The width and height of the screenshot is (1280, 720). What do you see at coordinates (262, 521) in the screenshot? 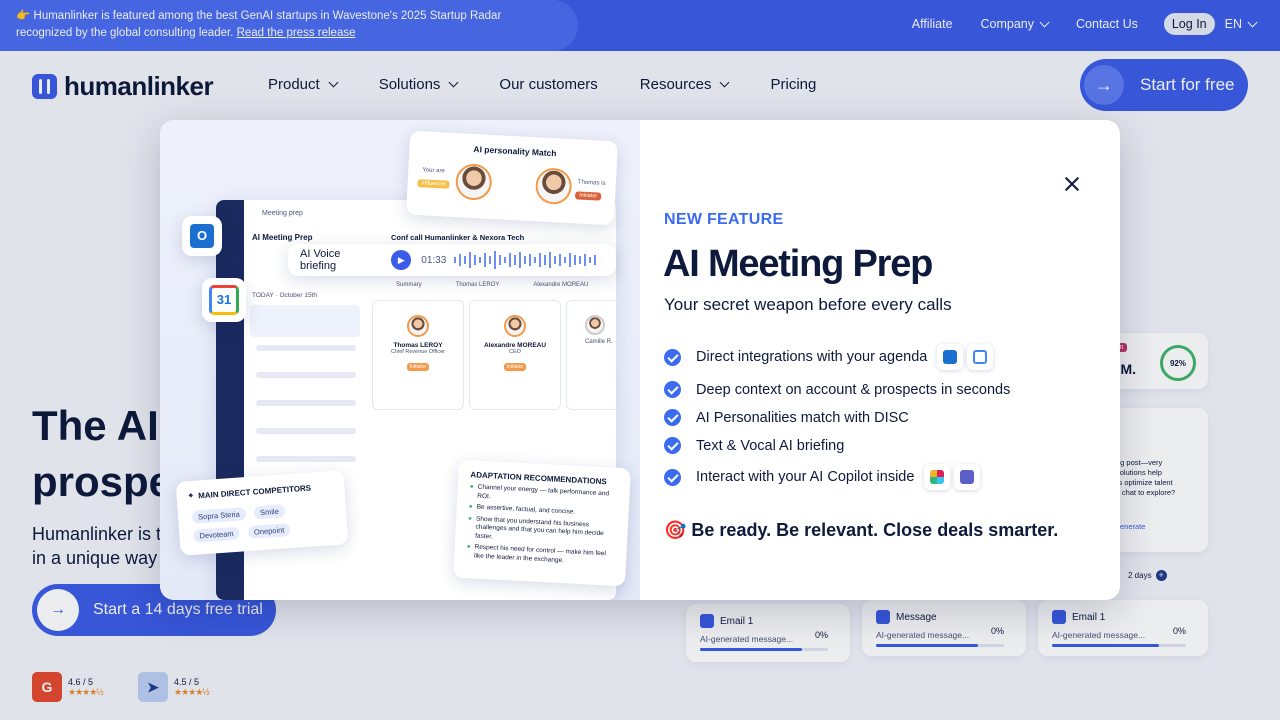
I see `competitor-chips: Sopra Steria Smile Devoteam Onepoint` at bounding box center [262, 521].